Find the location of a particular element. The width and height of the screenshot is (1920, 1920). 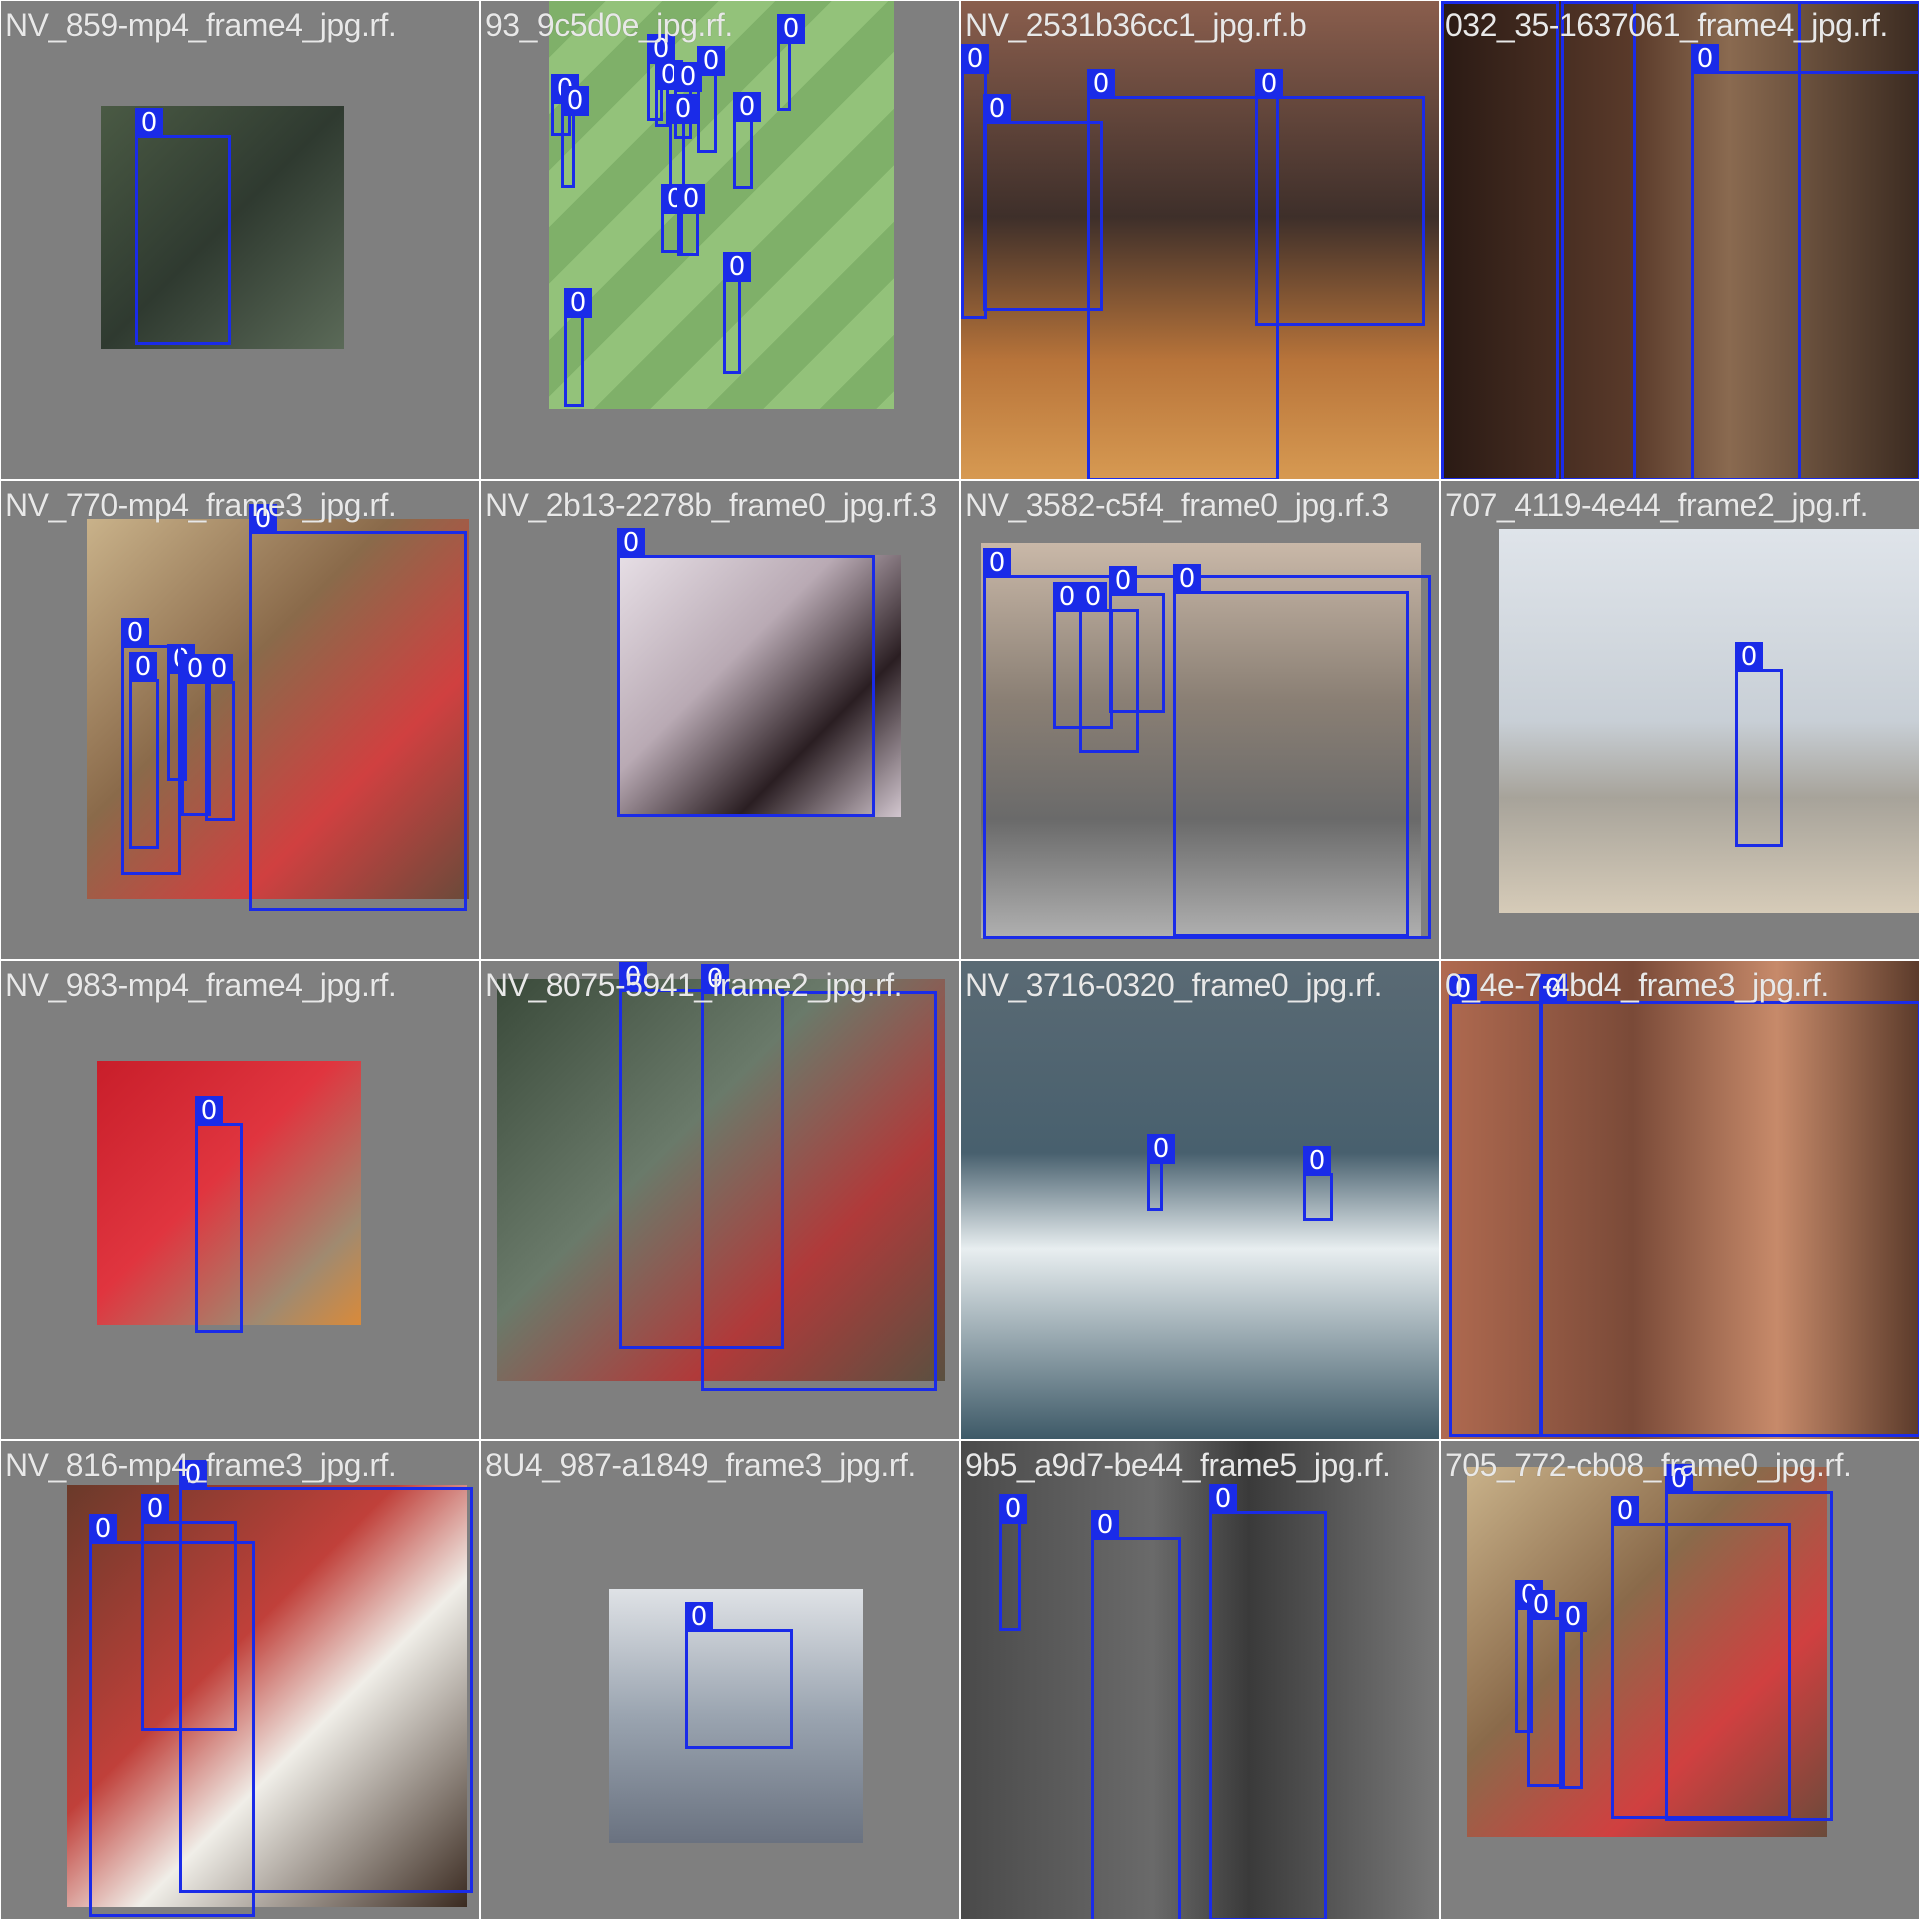

tile-filename: 9b5_a9d7-be44_frame5_jpg.rf. is located at coordinates (1178, 1465).